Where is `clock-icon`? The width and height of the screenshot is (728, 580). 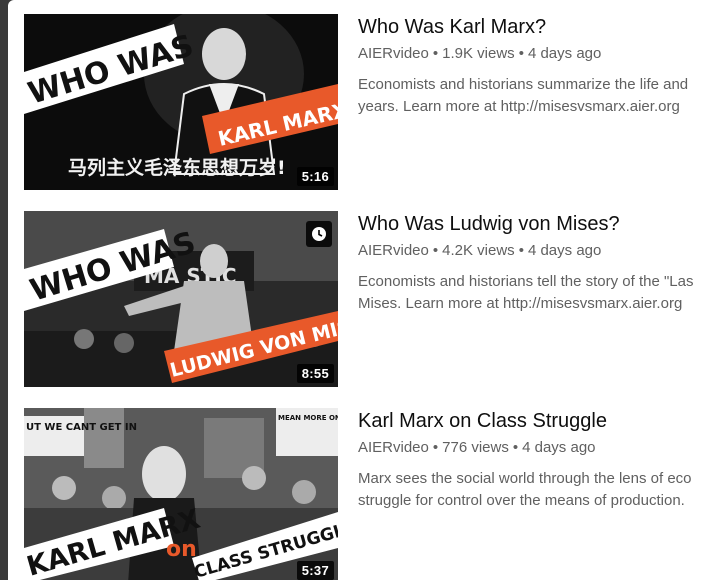 clock-icon is located at coordinates (319, 234).